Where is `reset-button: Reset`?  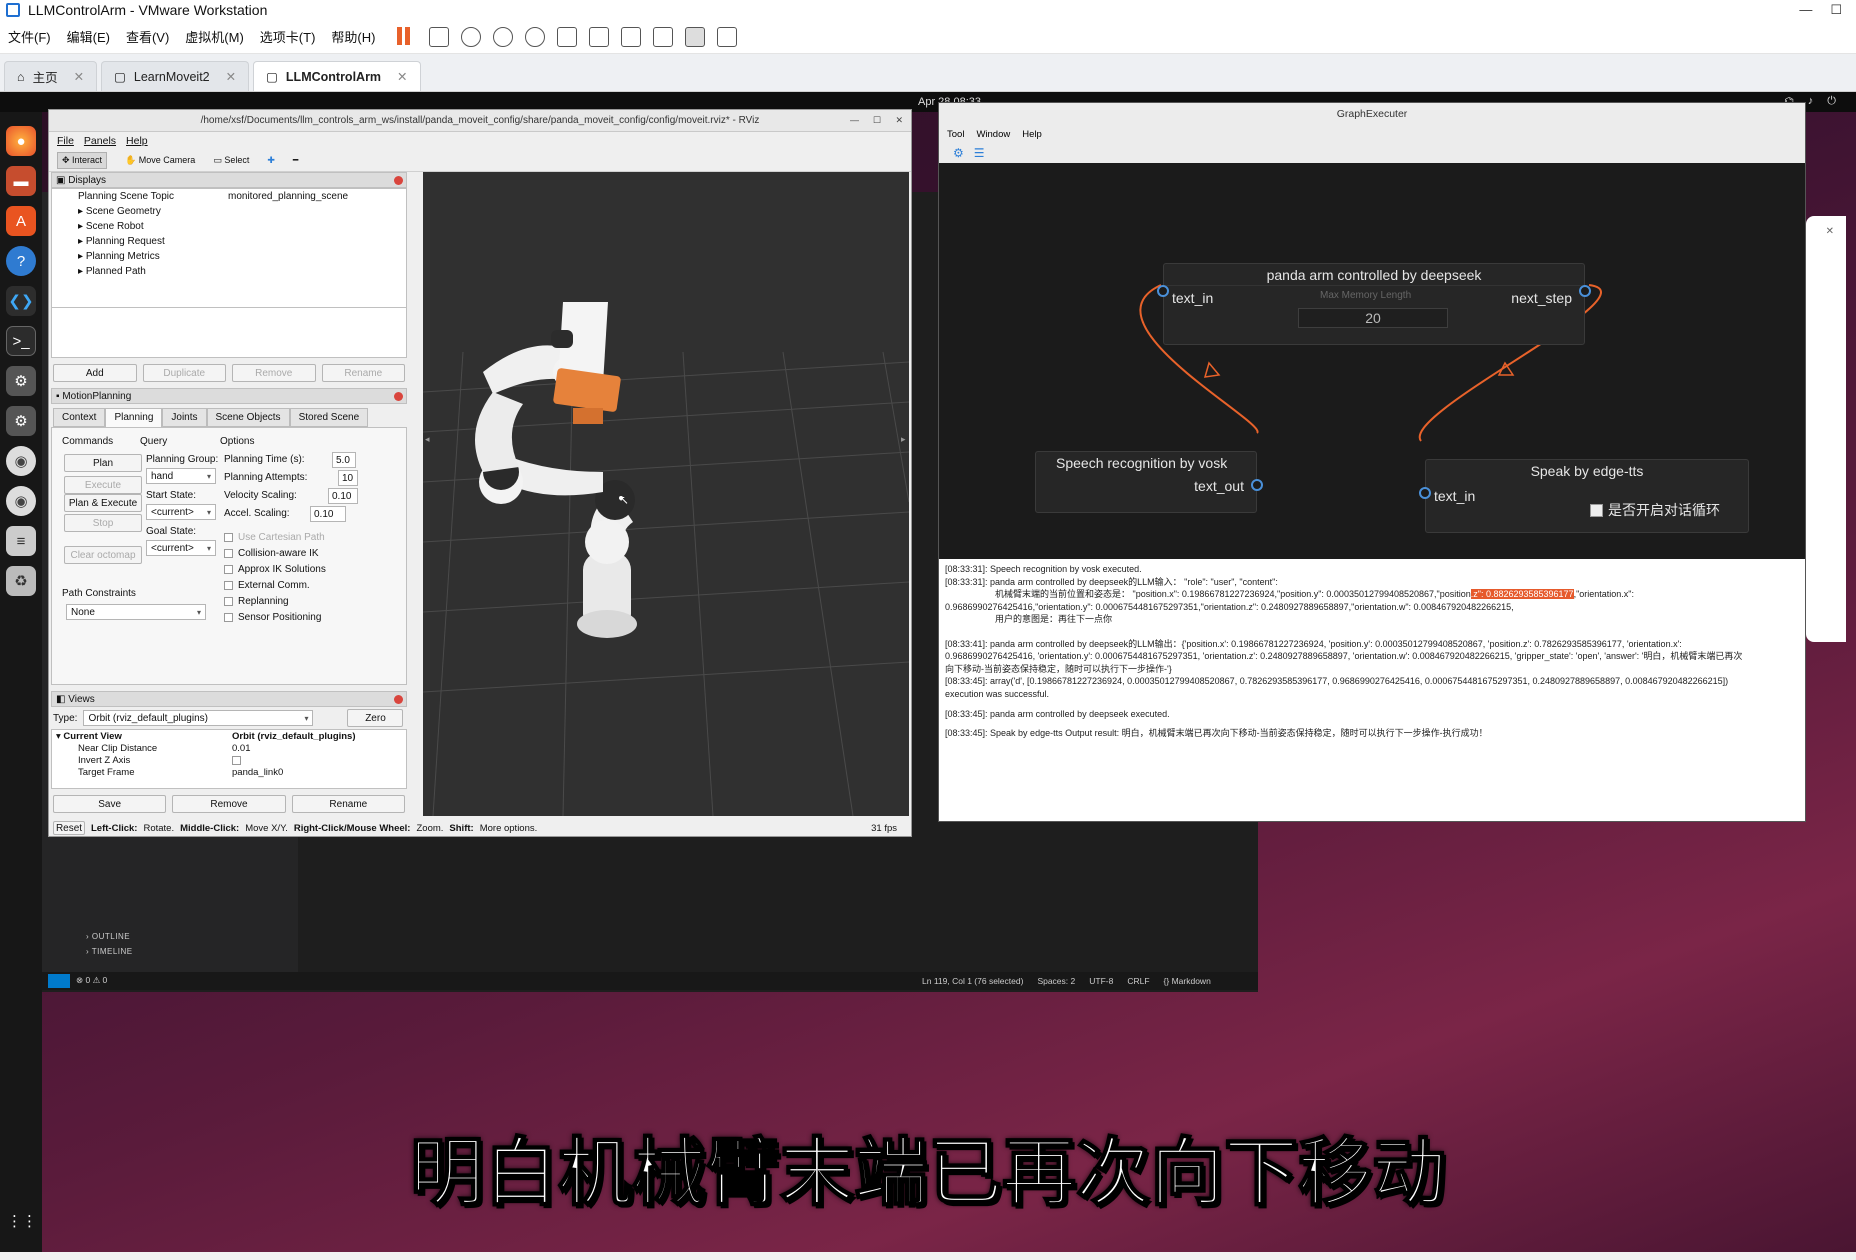 reset-button: Reset is located at coordinates (69, 828).